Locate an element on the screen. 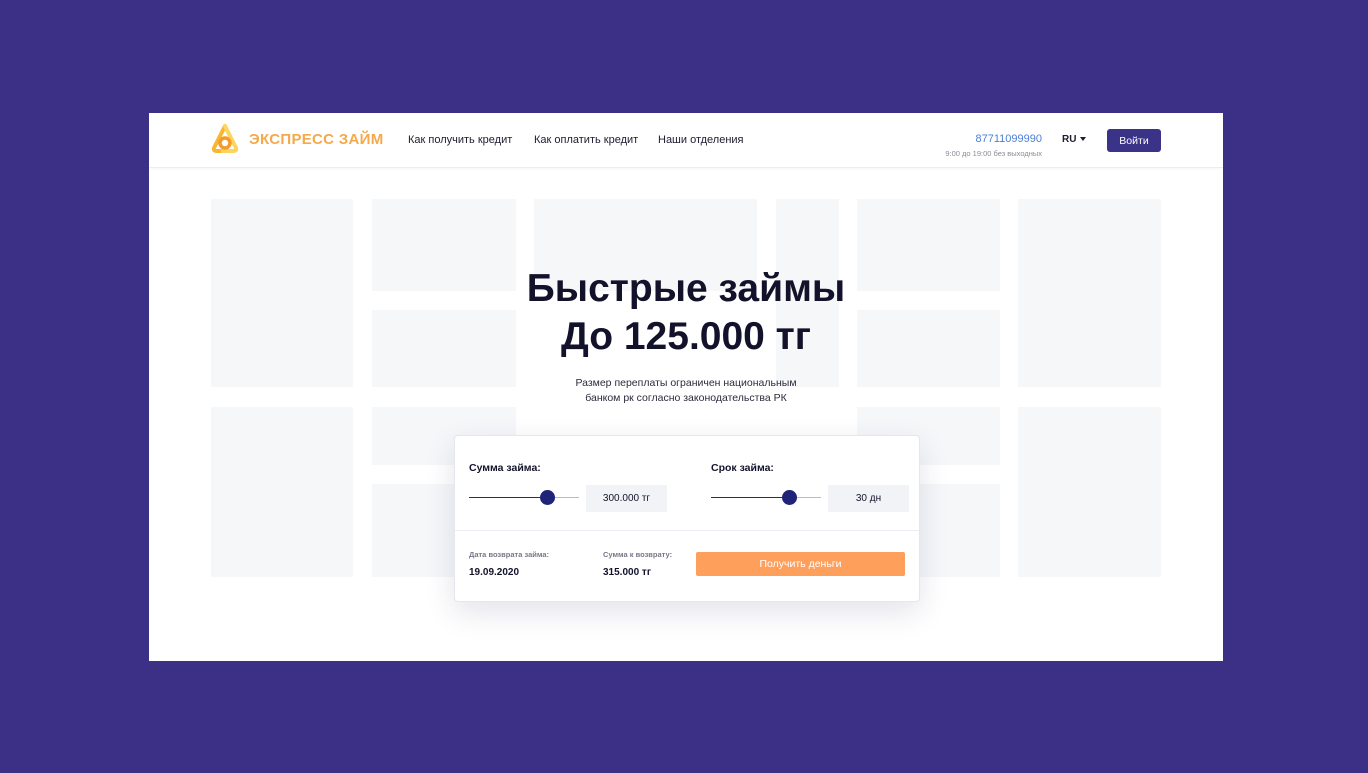  nav-branches: Наши отделения is located at coordinates (701, 140).